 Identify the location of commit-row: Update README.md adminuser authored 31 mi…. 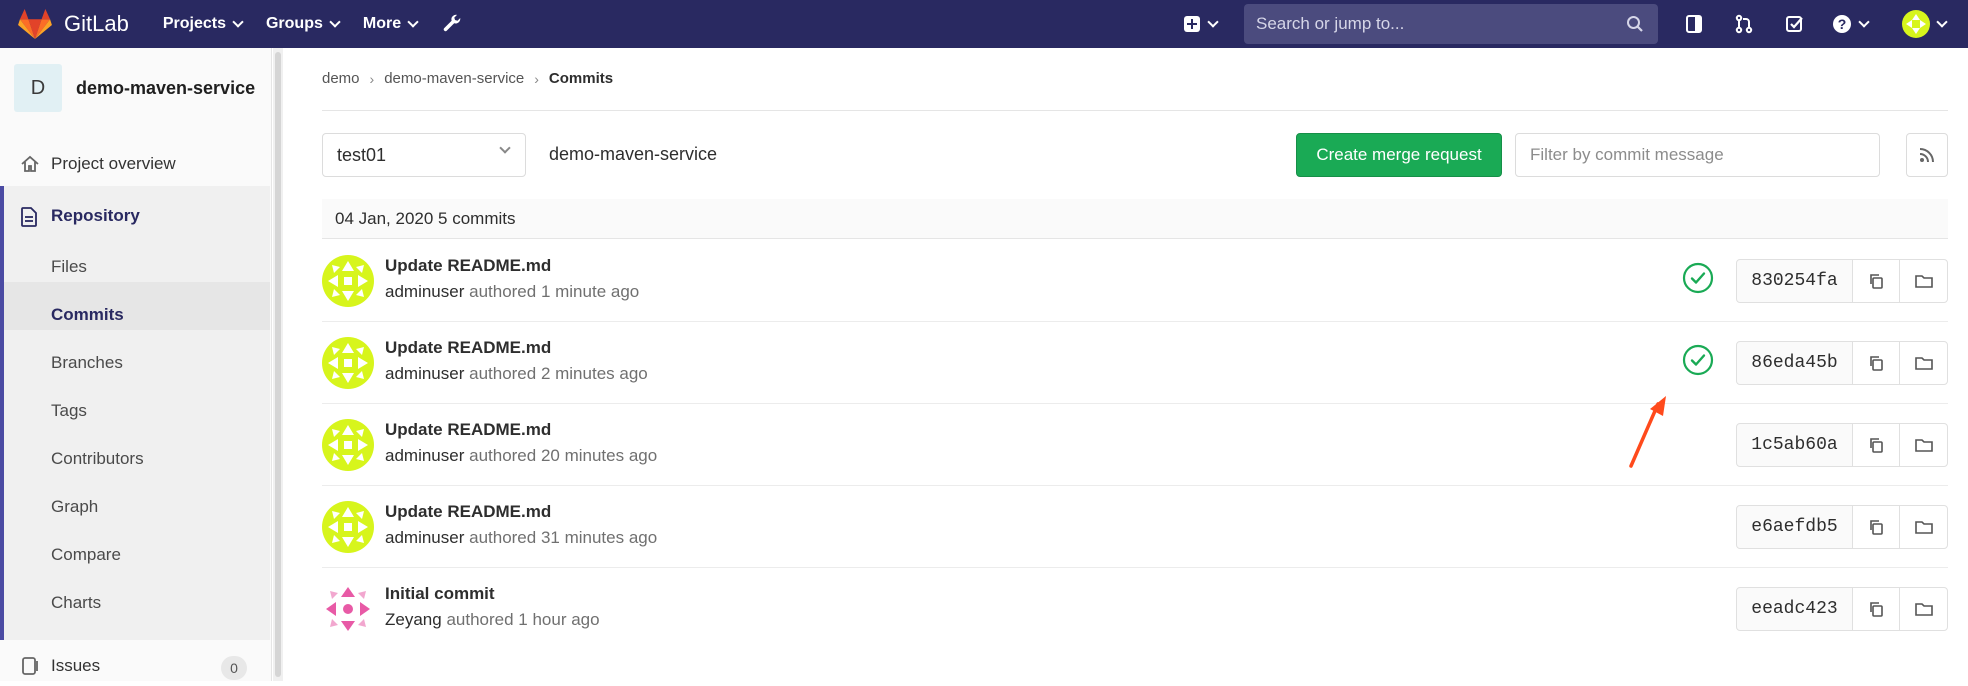
(1135, 527).